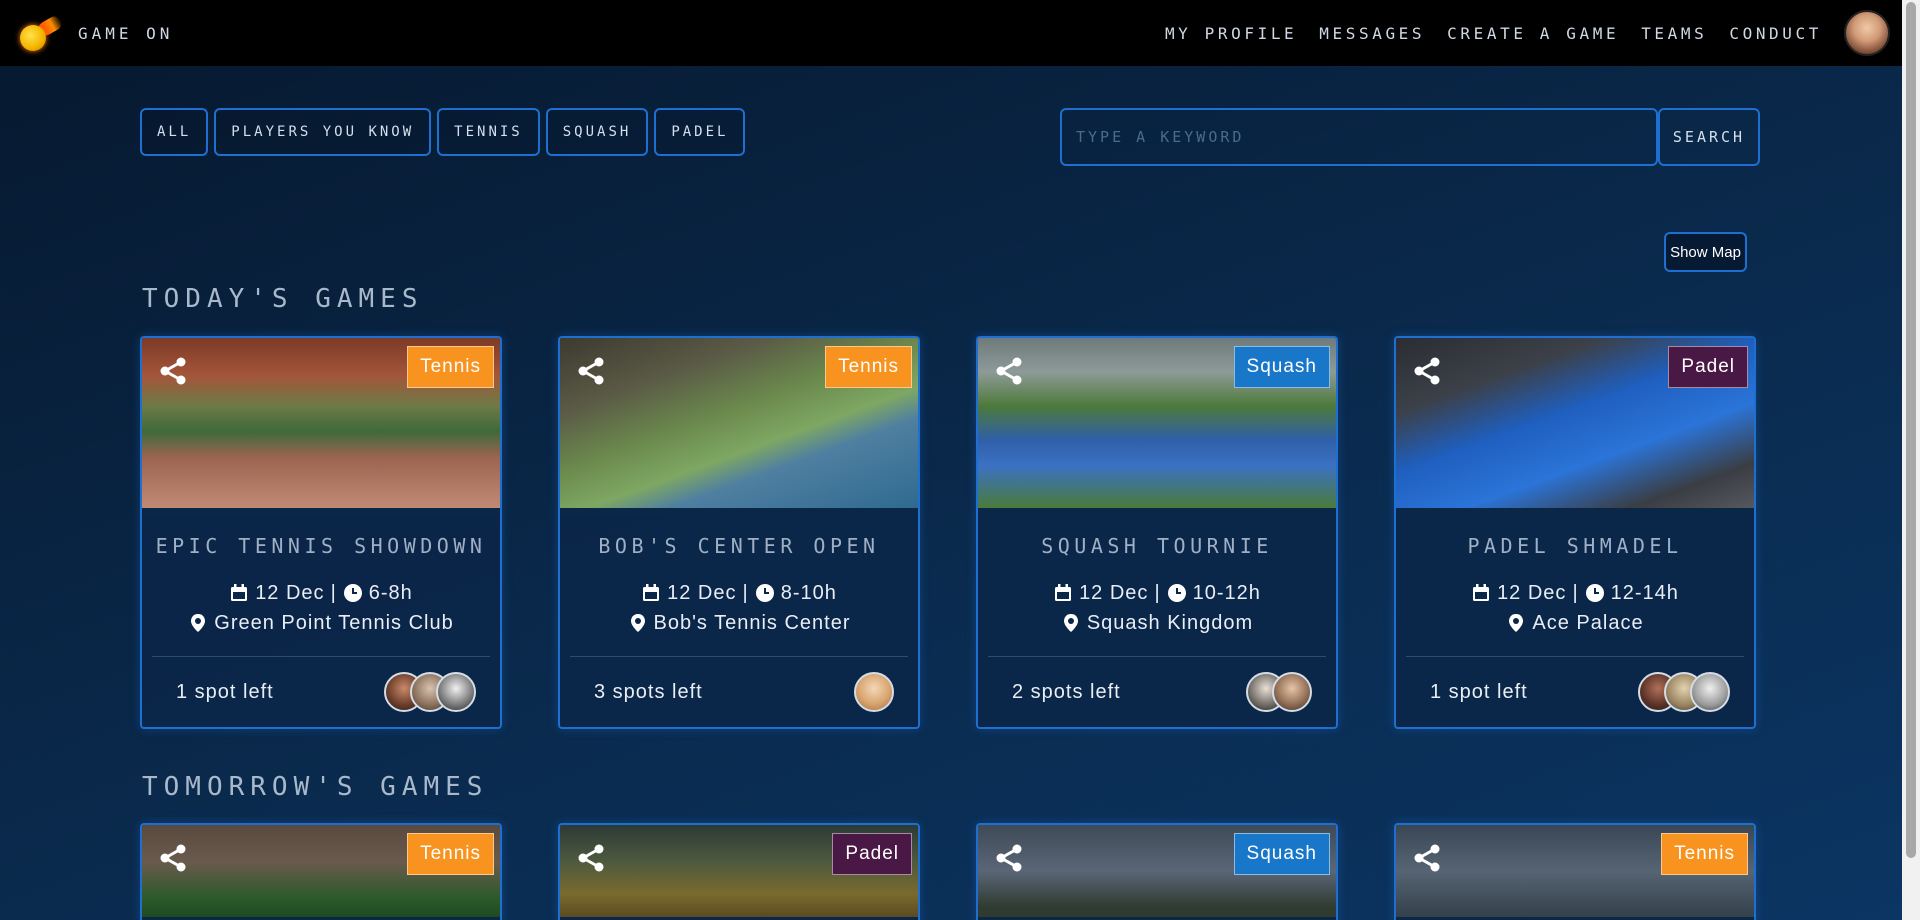 This screenshot has height=920, width=1920. Describe the element at coordinates (1170, 622) in the screenshot. I see `game-location: Squash Kingdom` at that location.